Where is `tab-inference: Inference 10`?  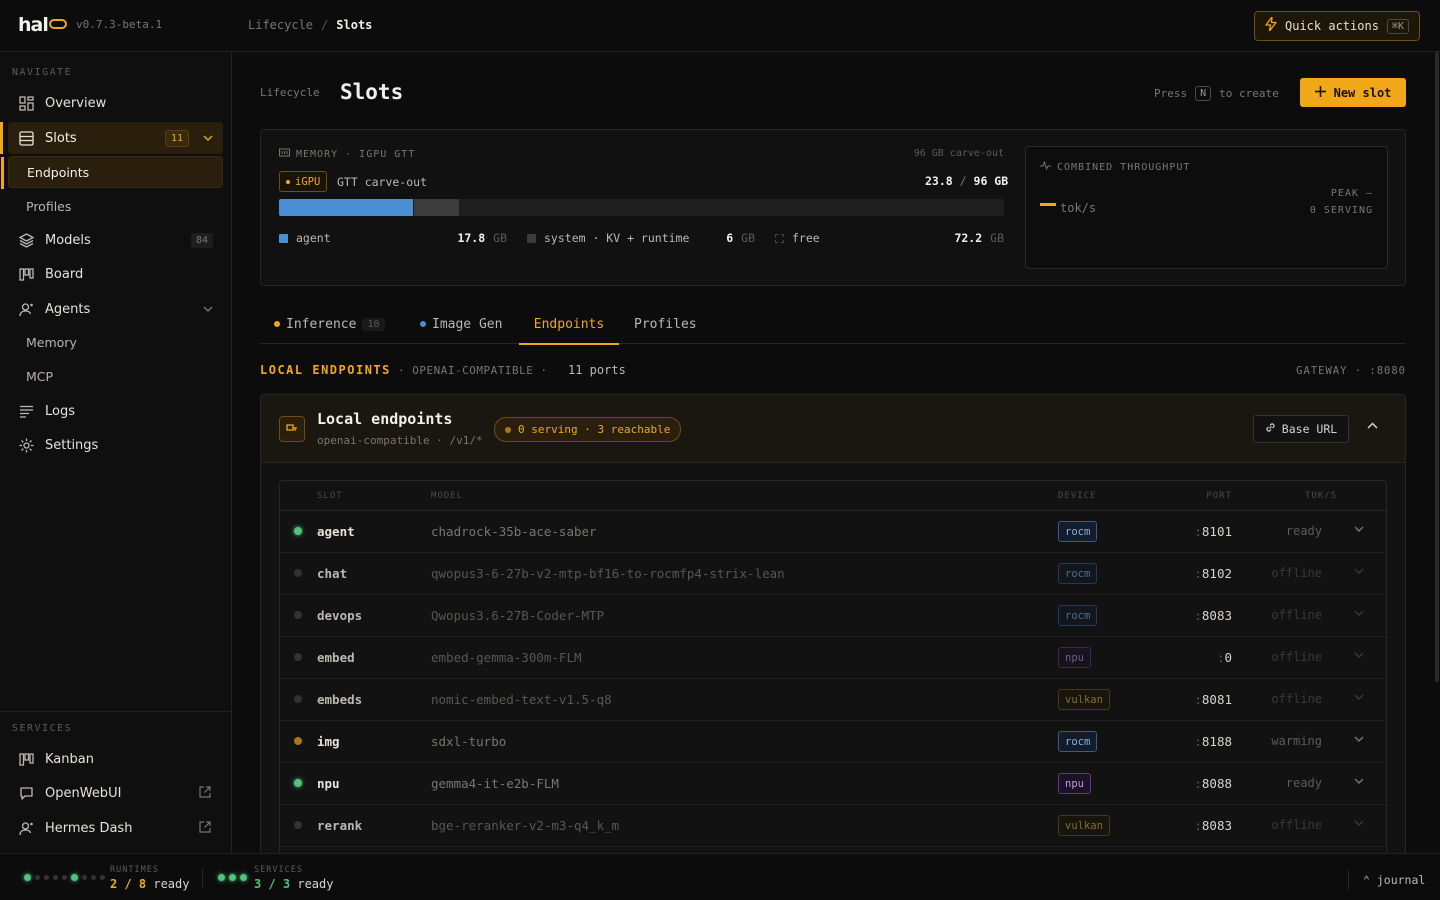
tab-inference: Inference 10 is located at coordinates (329, 324).